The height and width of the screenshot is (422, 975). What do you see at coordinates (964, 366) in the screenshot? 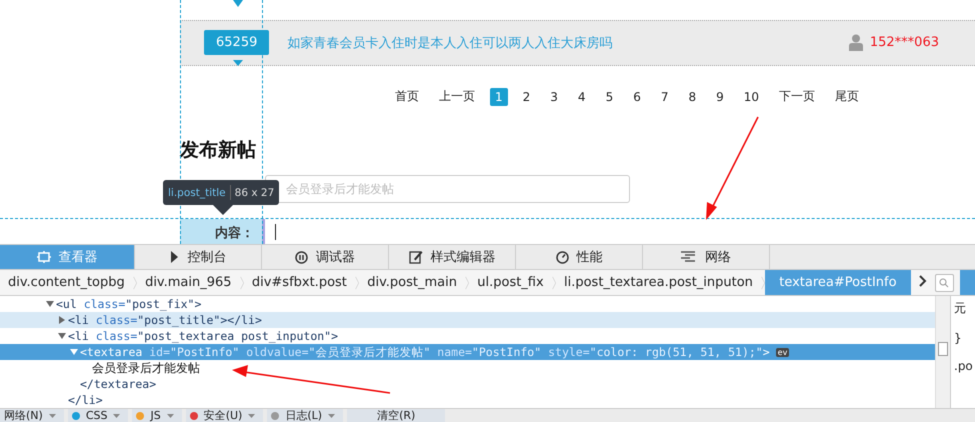
I see `rule-text: .po` at bounding box center [964, 366].